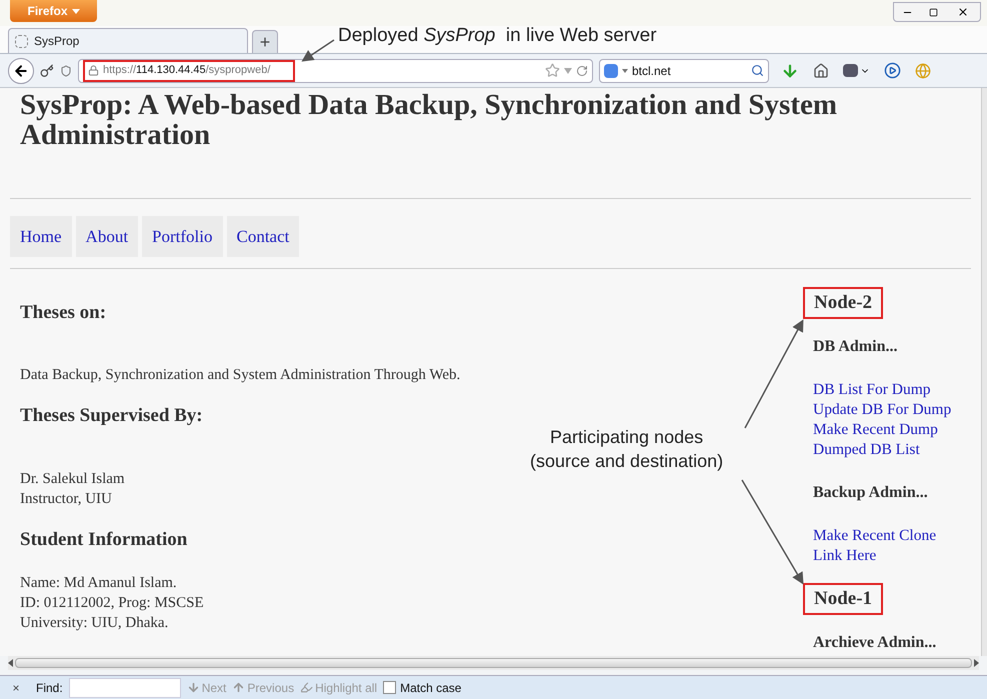 This screenshot has height=699, width=987. I want to click on key-icon, so click(47, 71).